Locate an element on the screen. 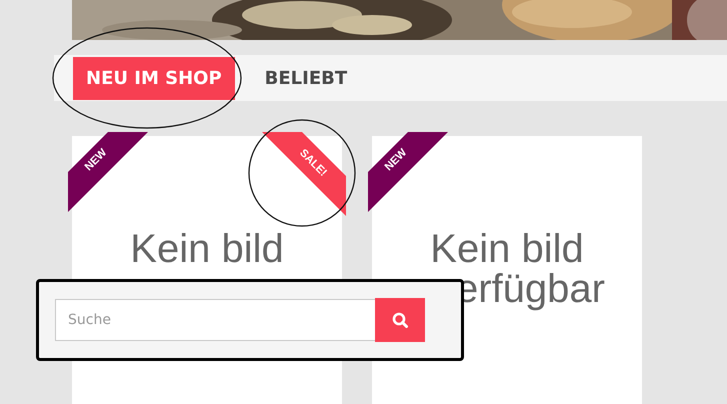 The width and height of the screenshot is (727, 404). search-icon is located at coordinates (400, 320).